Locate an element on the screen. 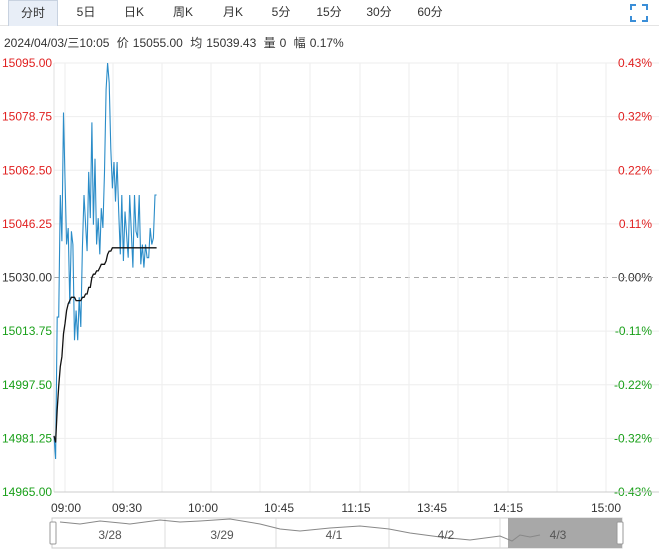  navigator-date-label: 3/29 is located at coordinates (222, 535).